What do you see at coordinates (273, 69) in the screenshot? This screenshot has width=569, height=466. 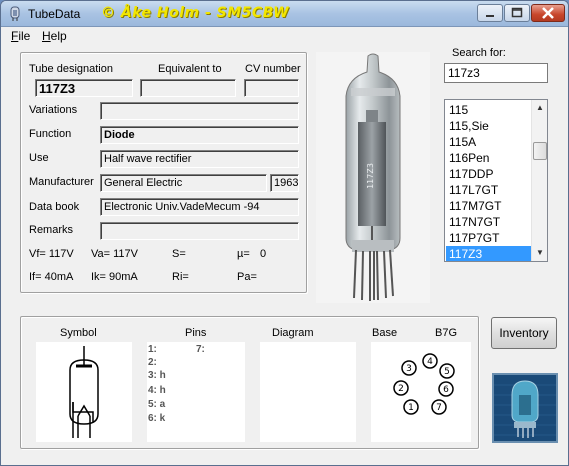 I see `cv-number-label: CV number` at bounding box center [273, 69].